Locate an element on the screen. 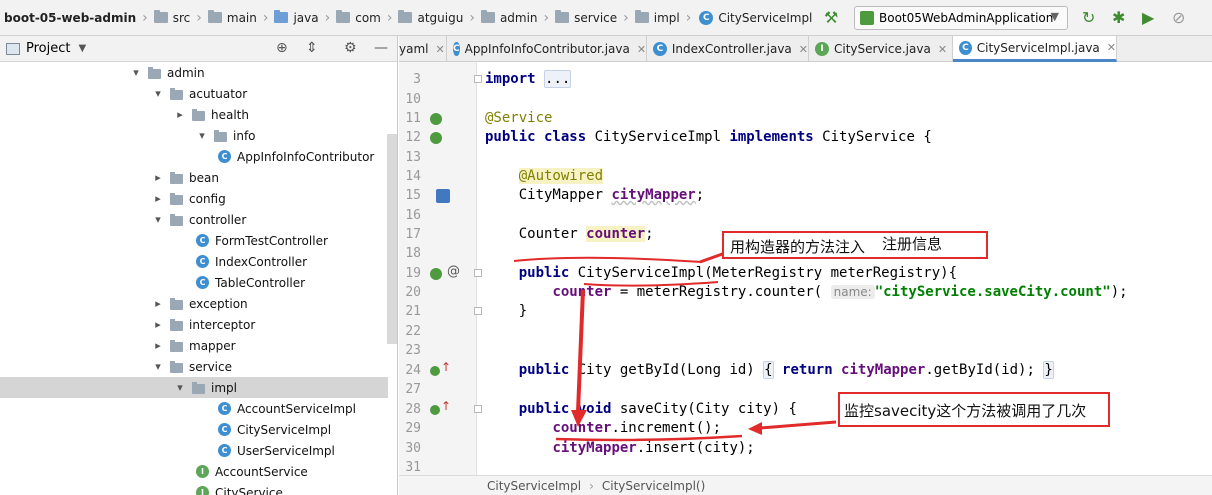 The image size is (1212, 495). breadcrumb-file: C CityServiceImpl is located at coordinates (752, 17).